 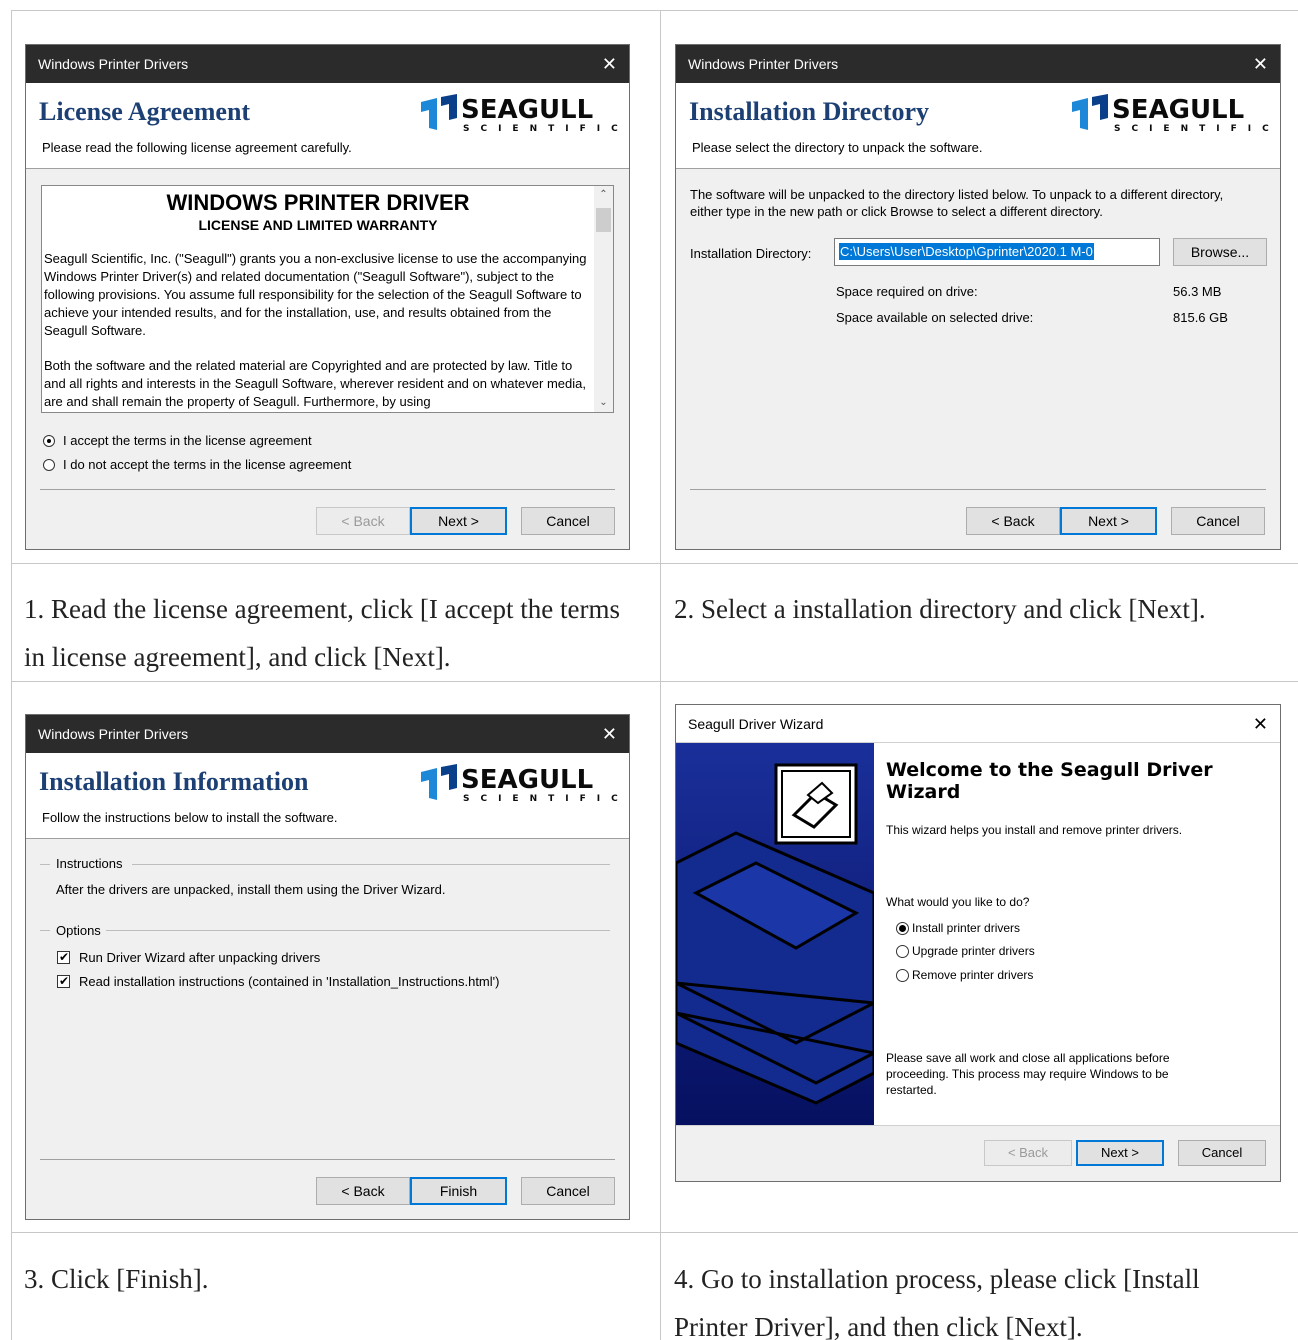 I want to click on install-drivers-label: Install printer drivers, so click(x=966, y=928).